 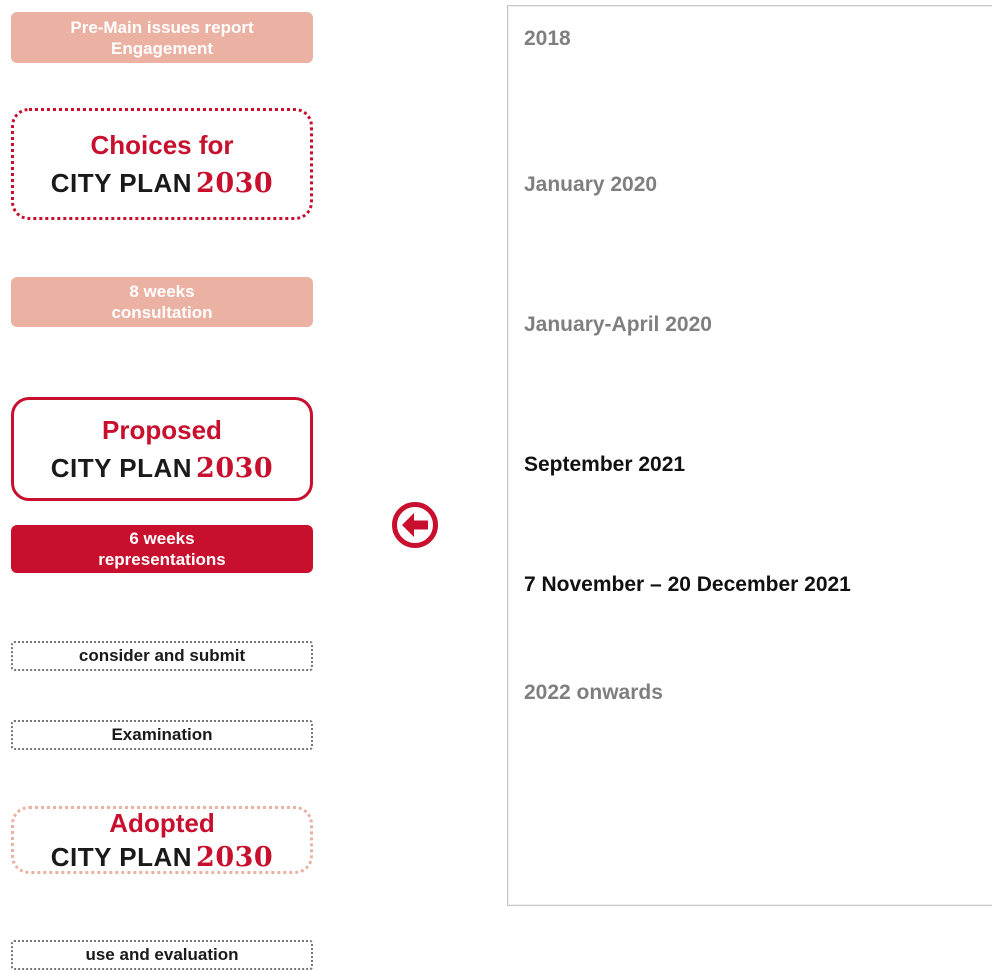 I want to click on step-examination: Examination, so click(x=162, y=735).